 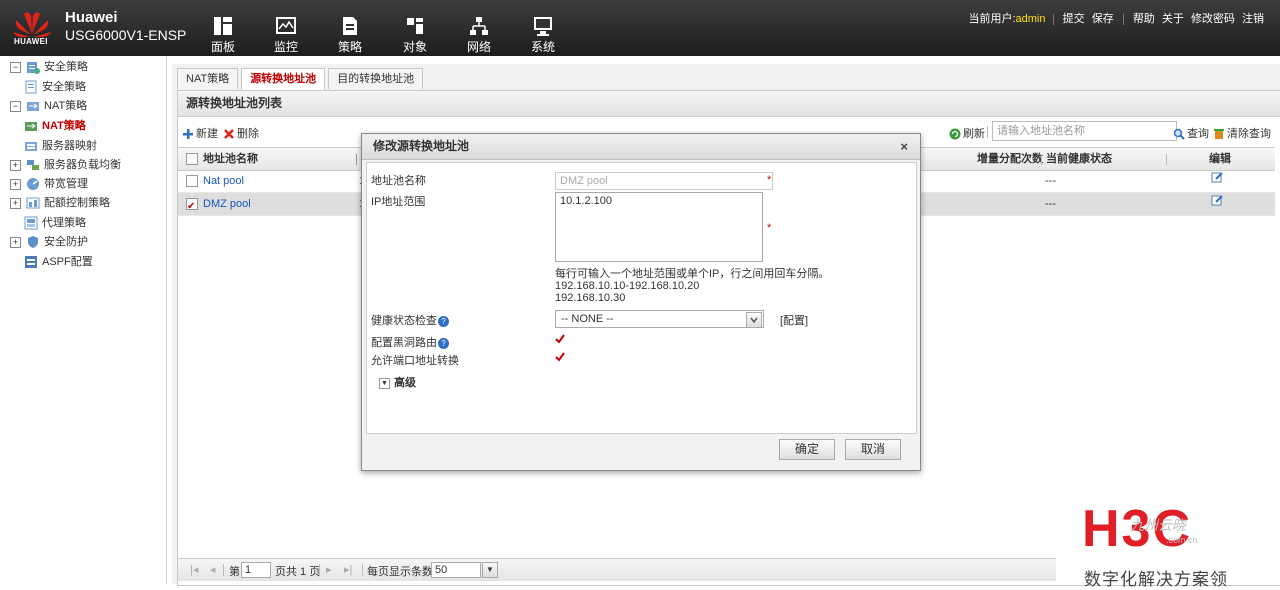 I want to click on sidebar-item-label: 服务器负载均衡, so click(x=82, y=165).